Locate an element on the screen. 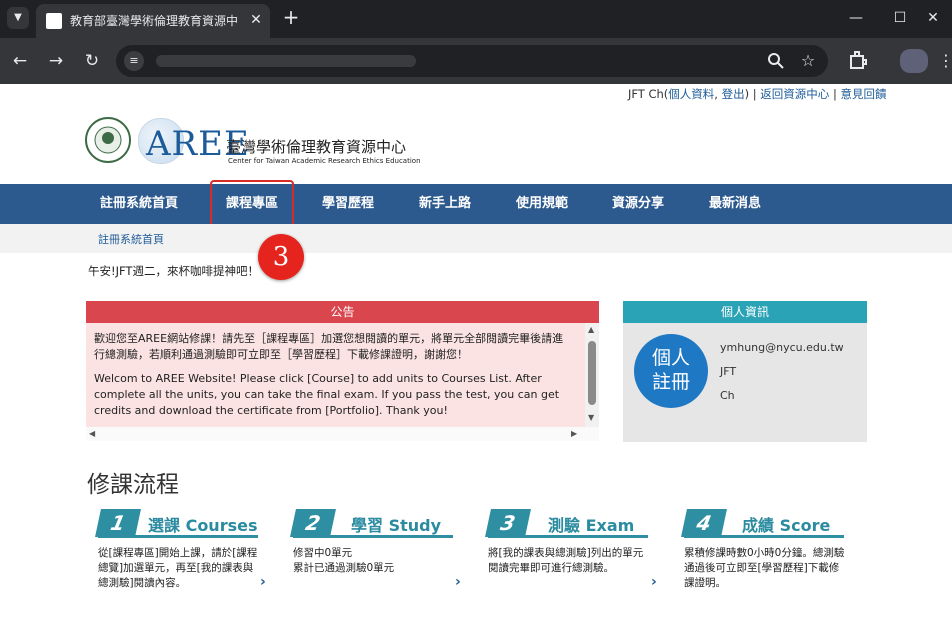 This screenshot has height=618, width=952. profile-register-badge: 個人 註冊 is located at coordinates (671, 371).